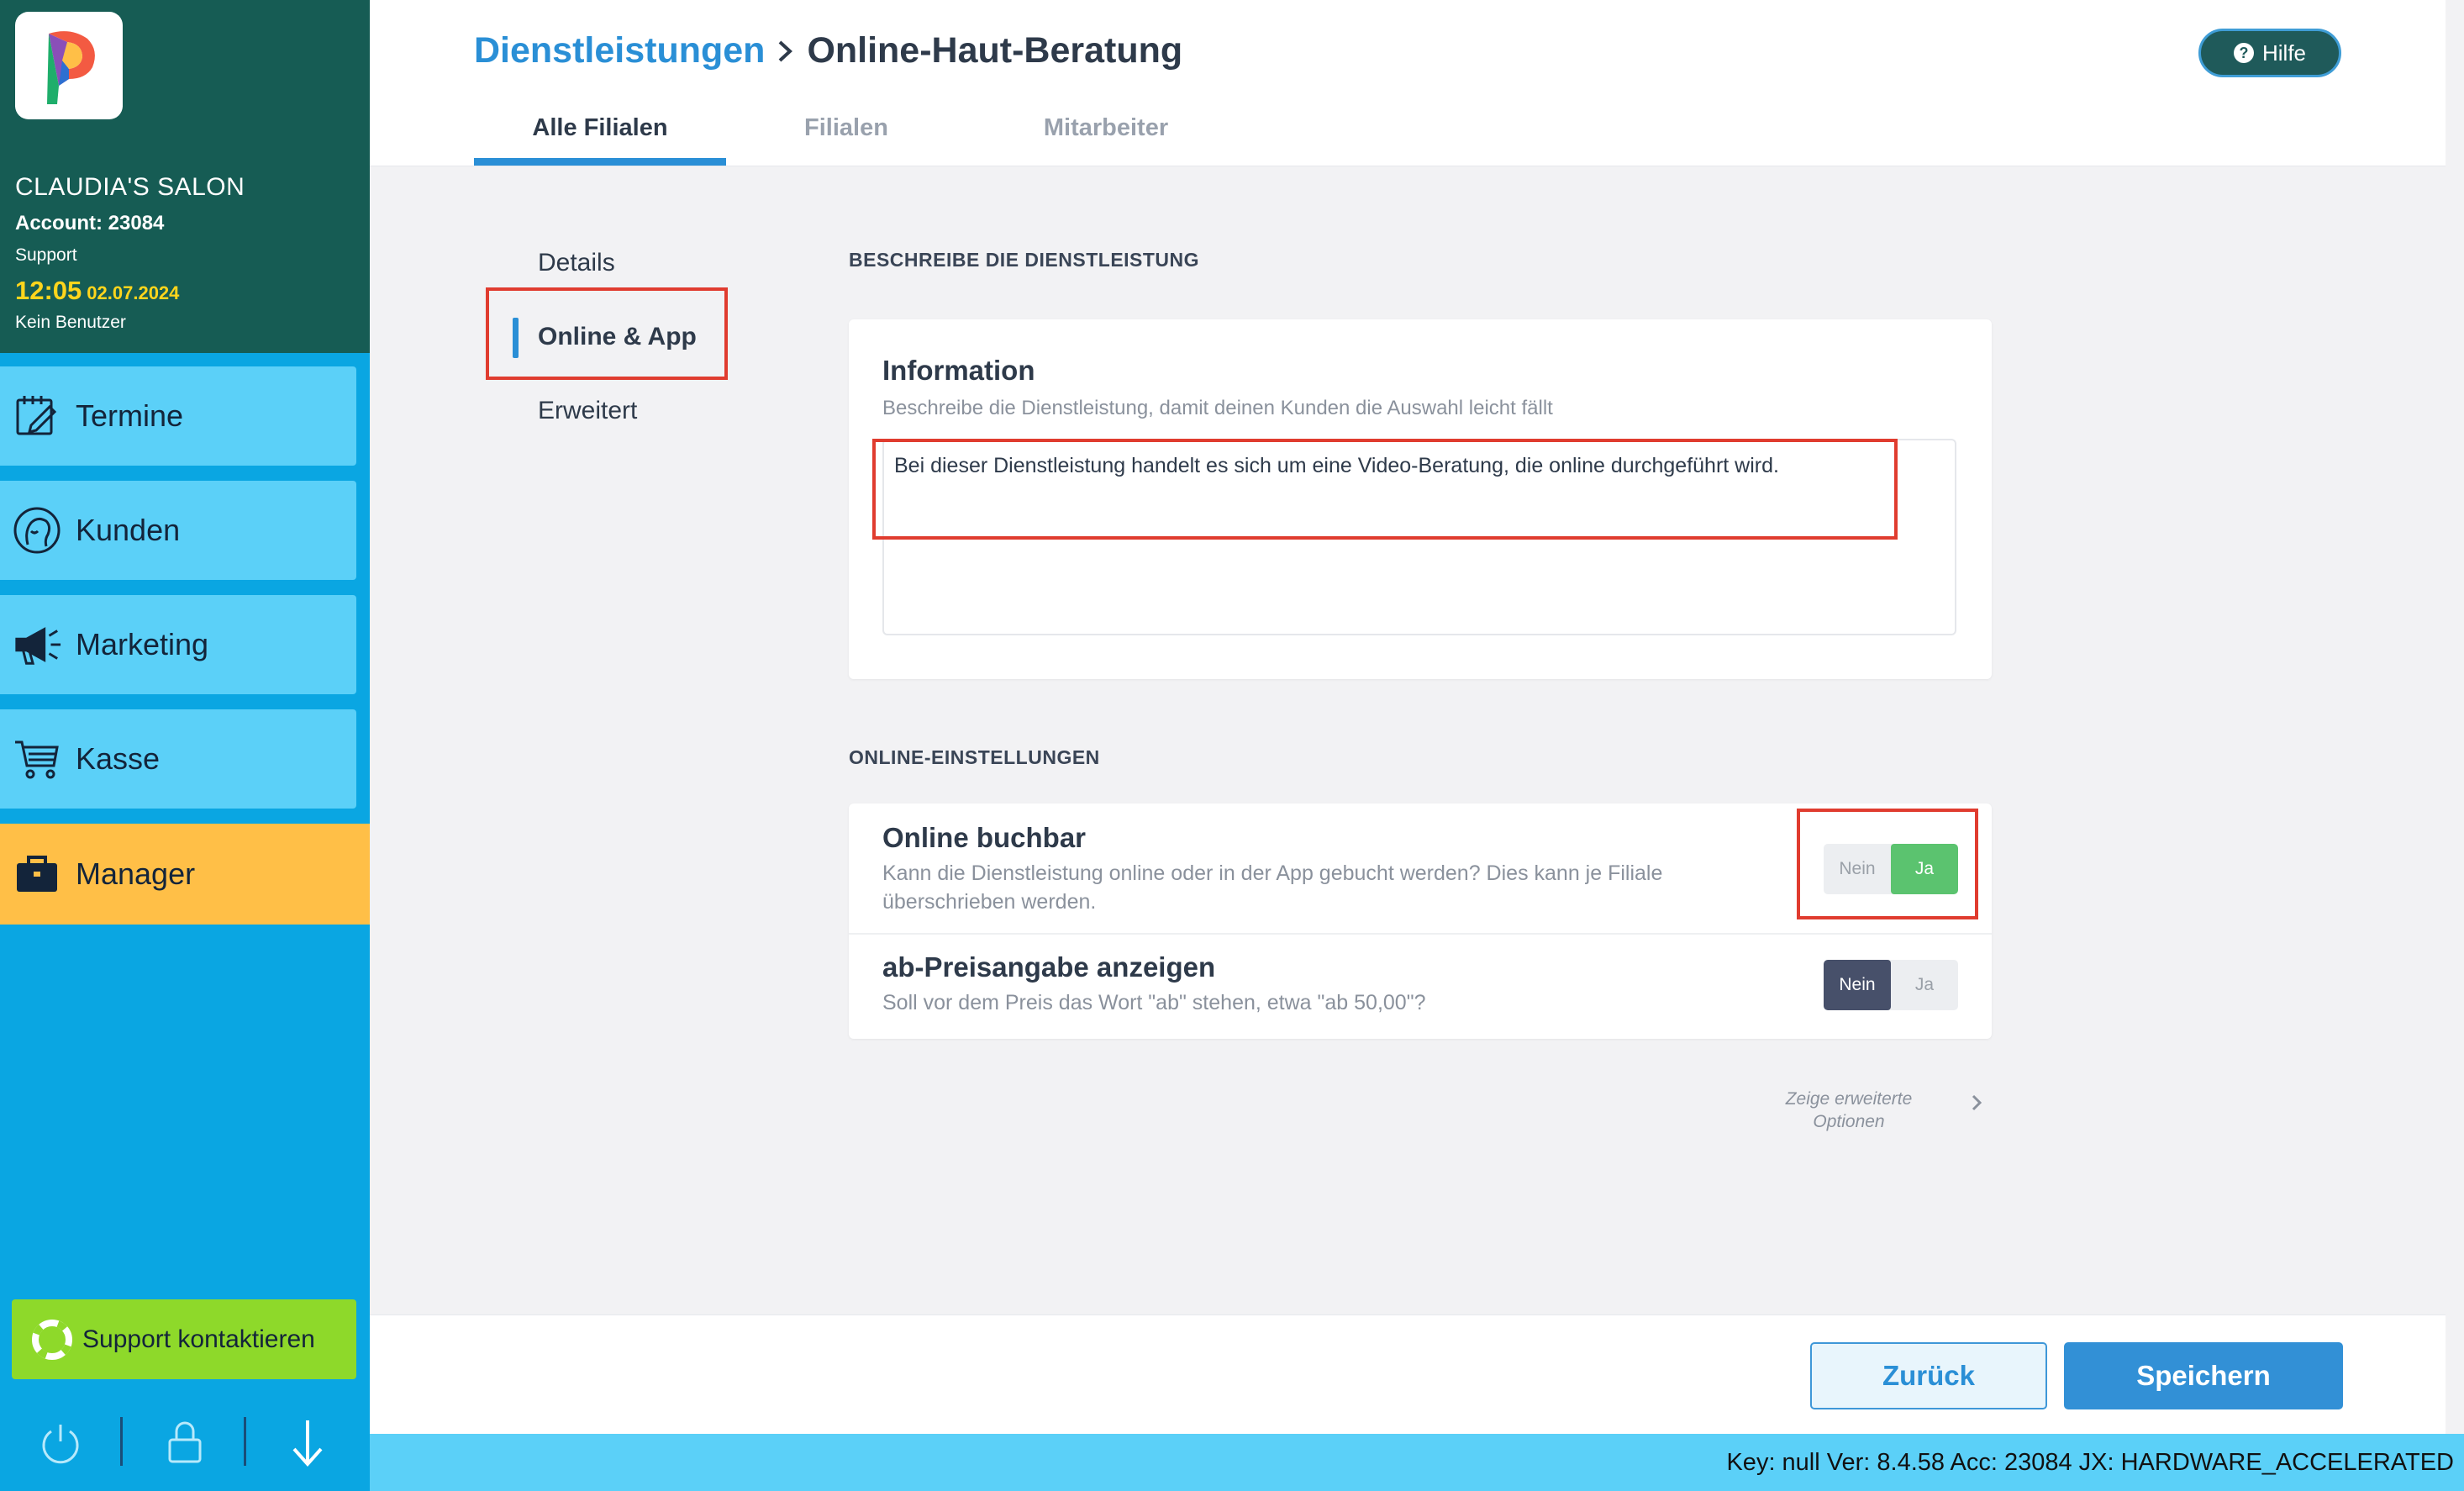 This screenshot has width=2464, height=1491. I want to click on online-bookable-toggle: Nein Ja, so click(1891, 869).